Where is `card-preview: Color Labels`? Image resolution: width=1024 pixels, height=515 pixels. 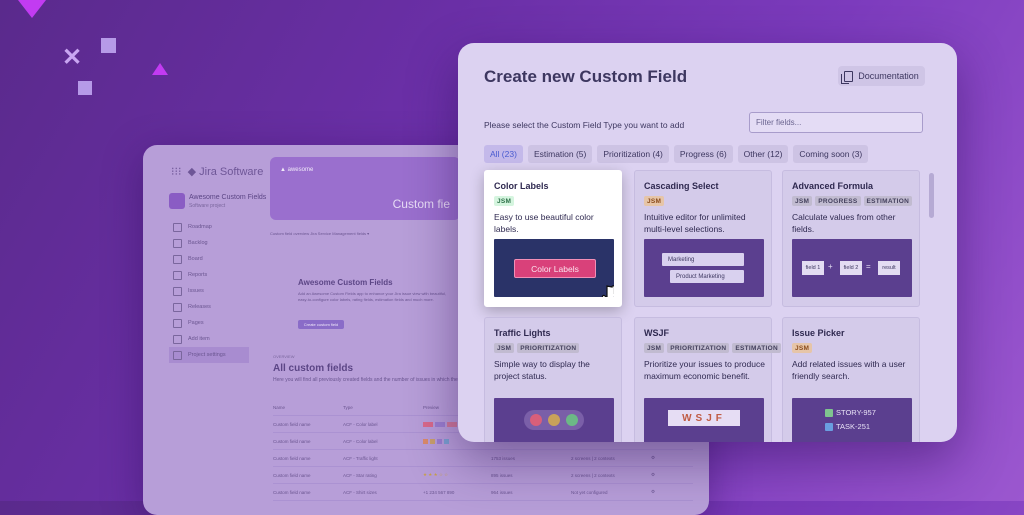 card-preview: Color Labels is located at coordinates (554, 268).